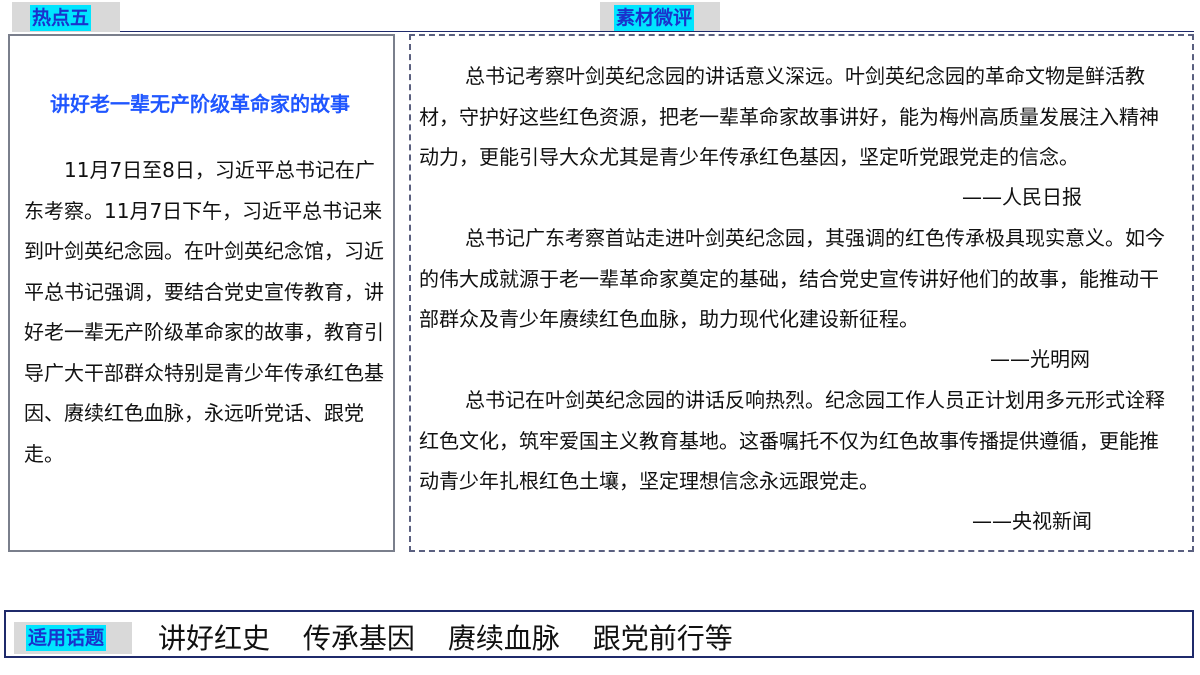 The height and width of the screenshot is (675, 1200). I want to click on topic-item: 跟党前行等, so click(662, 638).